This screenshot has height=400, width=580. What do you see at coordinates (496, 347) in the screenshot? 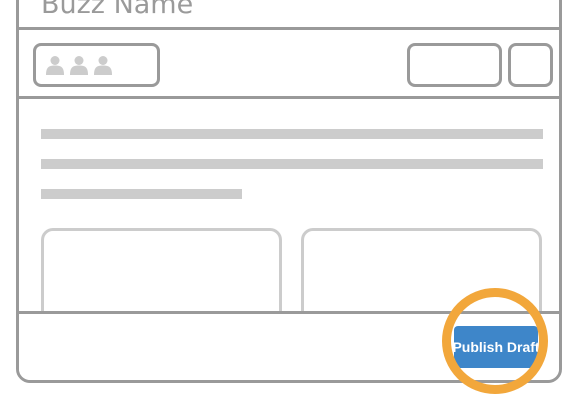
I see `publish-draft-button: Publish Draft` at bounding box center [496, 347].